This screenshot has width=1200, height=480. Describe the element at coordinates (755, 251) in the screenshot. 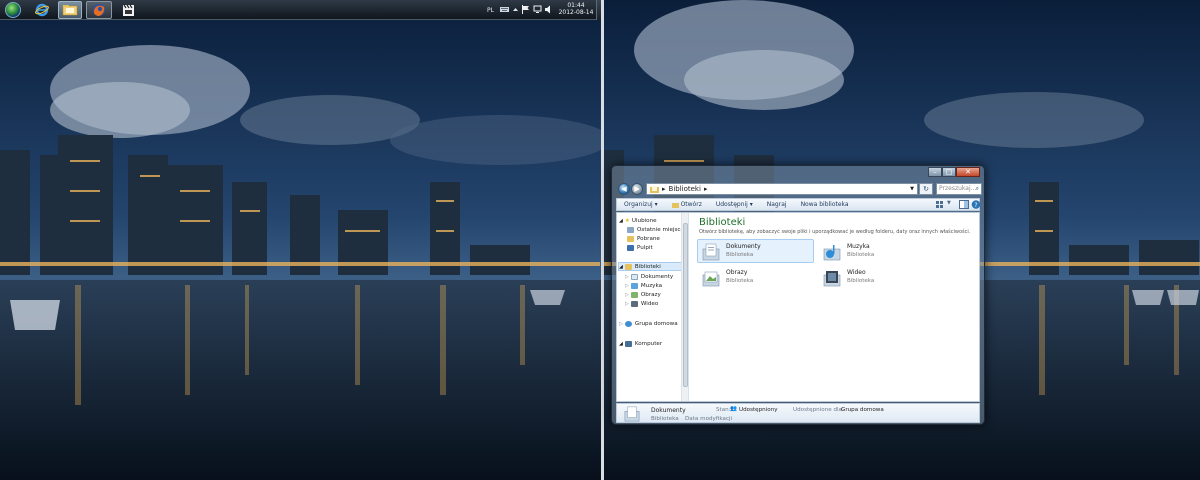

I see `library-documents: Dokumenty Biblioteka` at that location.